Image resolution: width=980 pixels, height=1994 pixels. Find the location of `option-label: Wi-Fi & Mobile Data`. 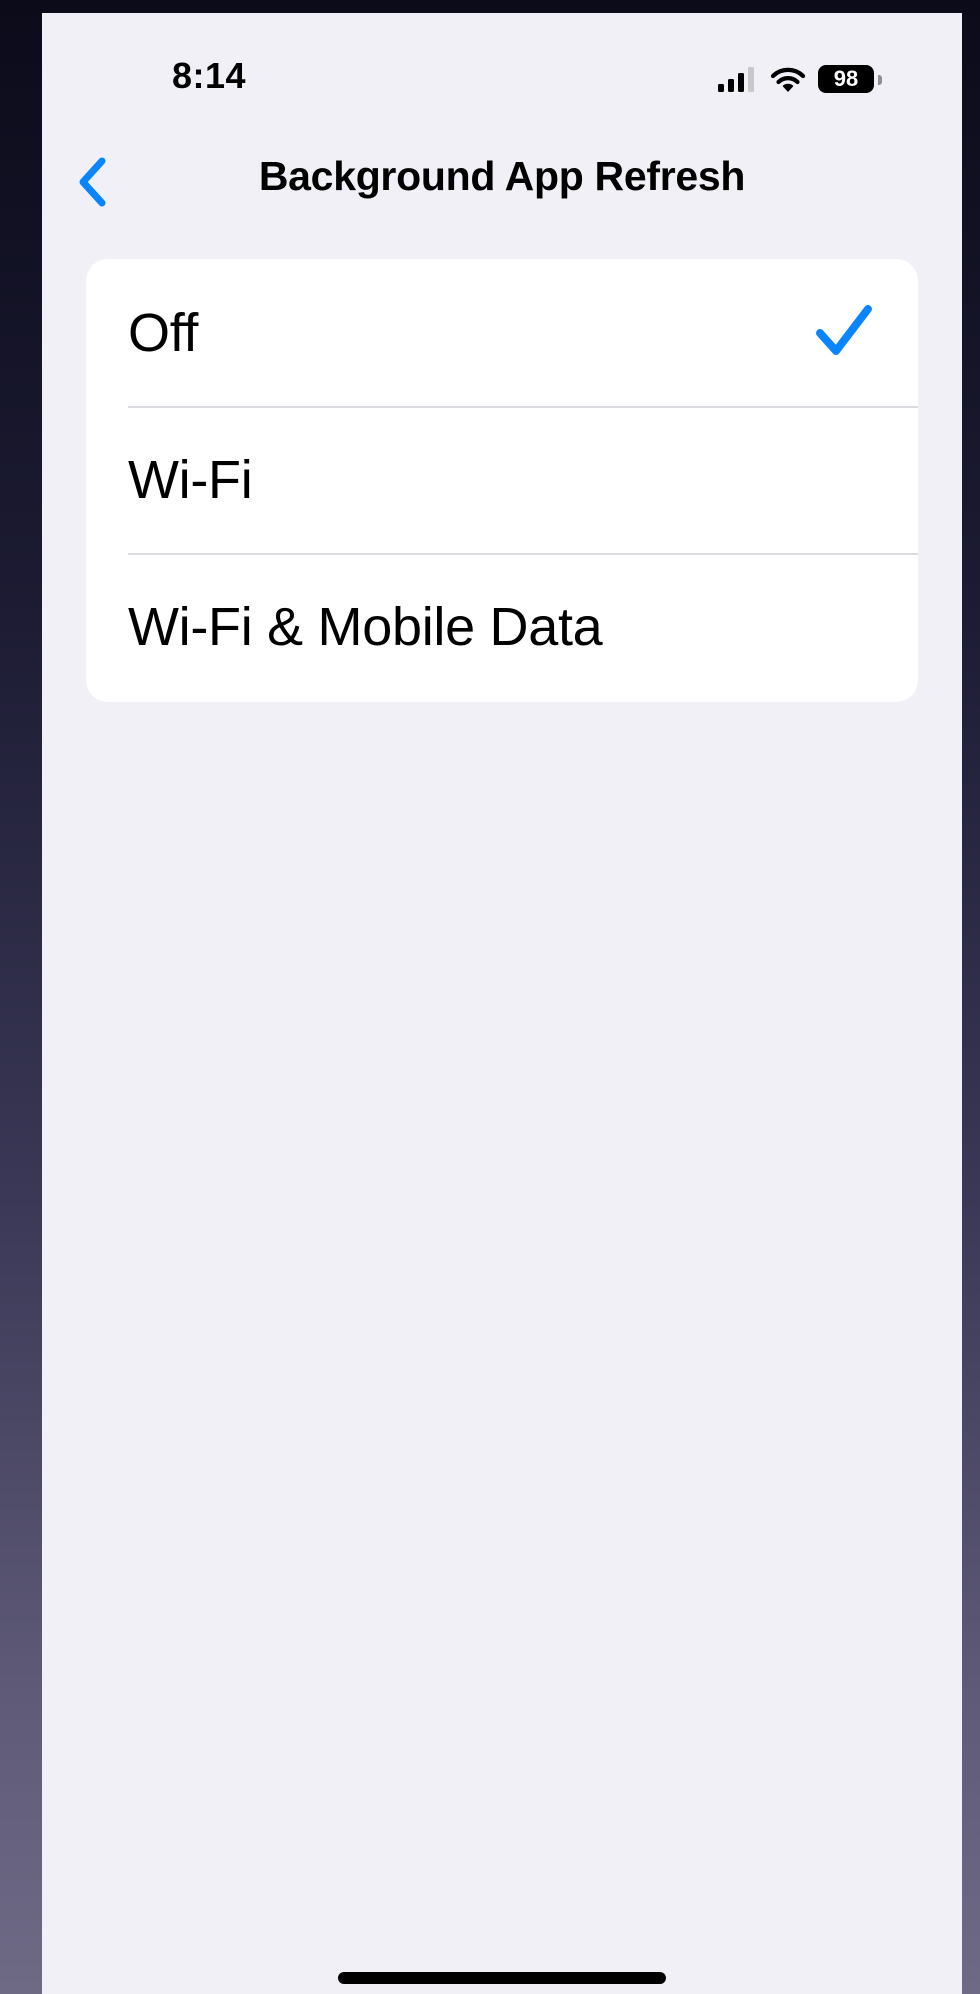

option-label: Wi-Fi & Mobile Data is located at coordinates (365, 626).